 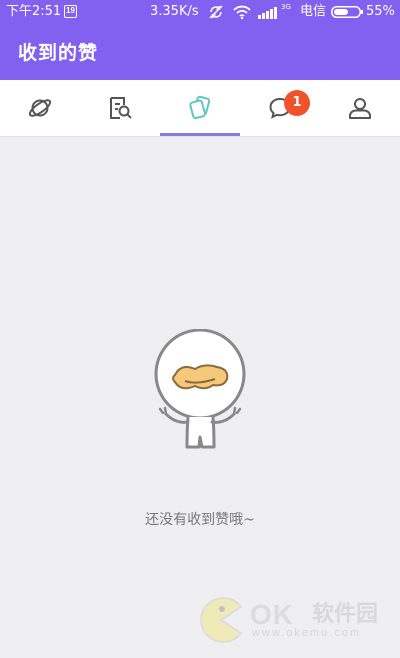 I want to click on tab-search, so click(x=120, y=108).